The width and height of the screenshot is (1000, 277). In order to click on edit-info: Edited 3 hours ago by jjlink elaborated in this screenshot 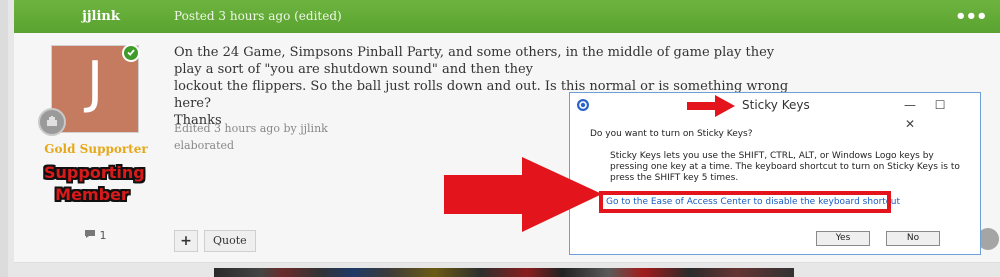, I will do `click(251, 137)`.